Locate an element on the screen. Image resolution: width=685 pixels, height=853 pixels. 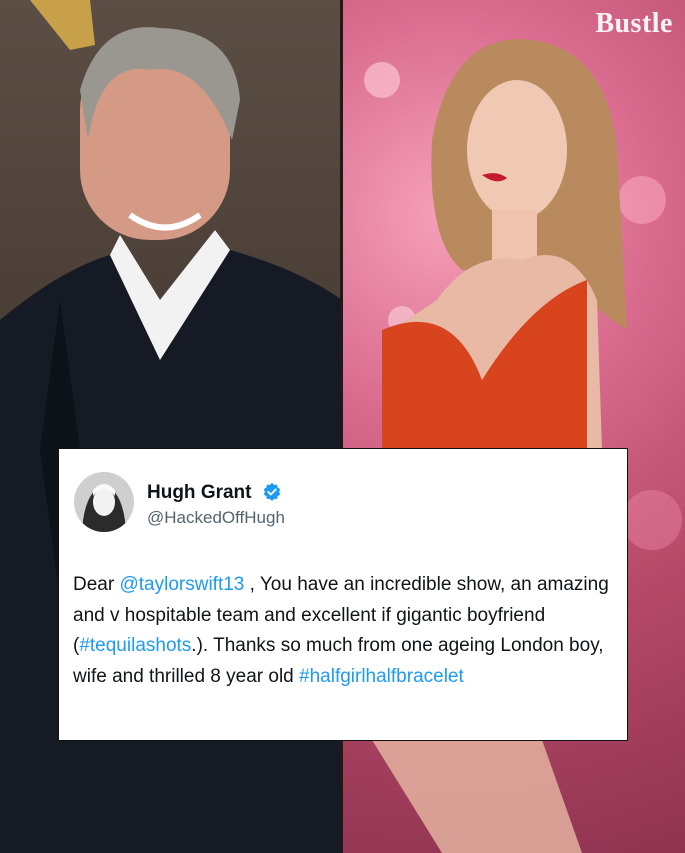
bustle-logo: Bustle is located at coordinates (634, 23).